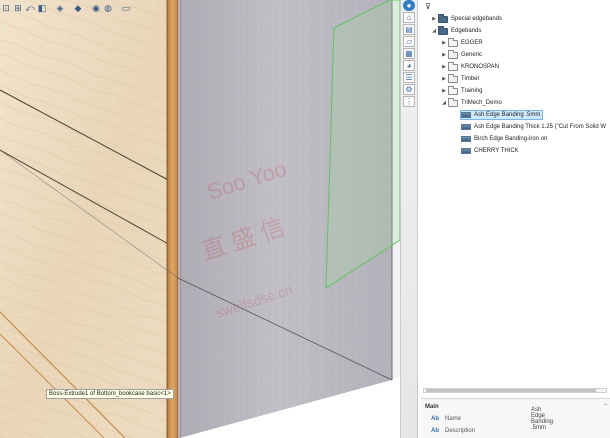 The image size is (610, 438). Describe the element at coordinates (496, 151) in the screenshot. I see `tree-item-label: CHERRY THICK` at that location.